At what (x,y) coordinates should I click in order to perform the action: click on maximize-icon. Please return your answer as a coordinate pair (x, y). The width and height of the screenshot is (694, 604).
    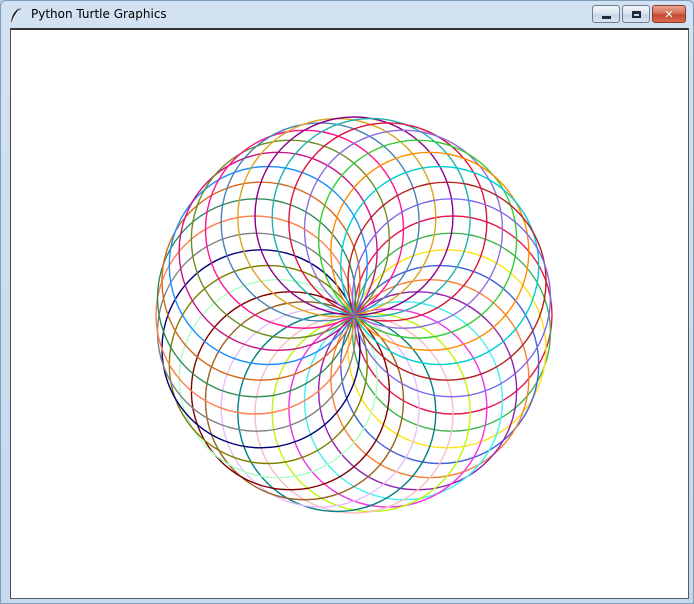
    Looking at the image, I should click on (636, 14).